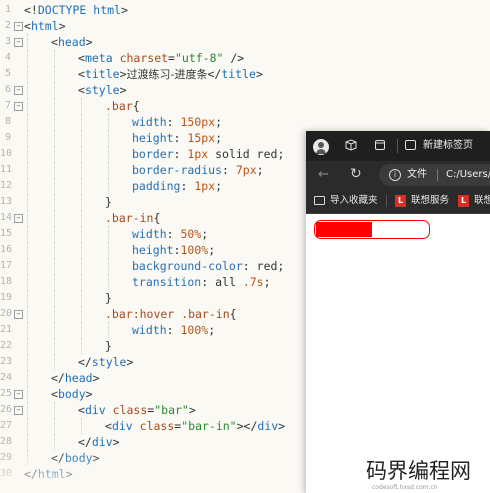  I want to click on code-text: }, so click(108, 346).